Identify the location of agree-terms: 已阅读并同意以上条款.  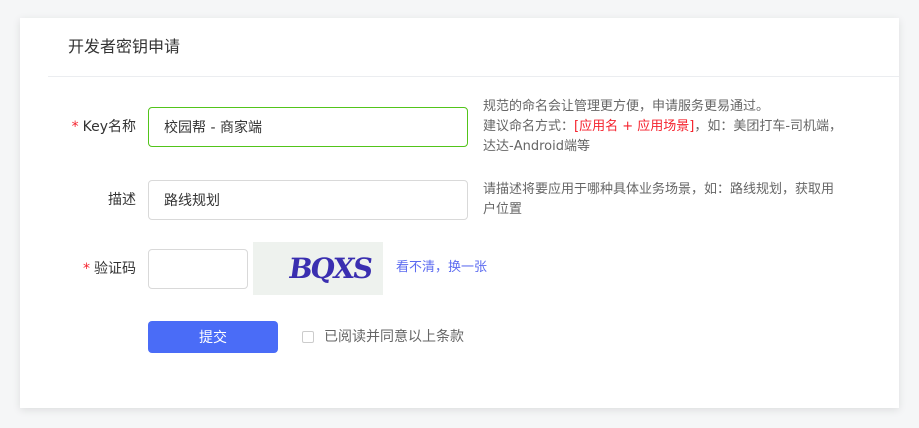
(383, 337).